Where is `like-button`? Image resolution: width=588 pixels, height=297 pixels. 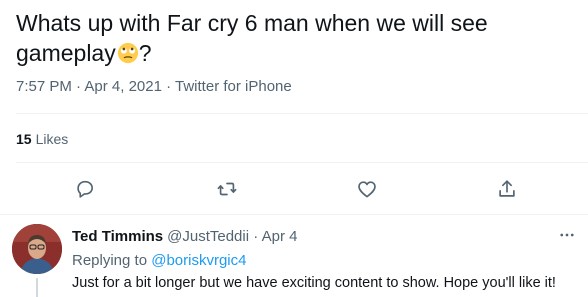 like-button is located at coordinates (367, 189).